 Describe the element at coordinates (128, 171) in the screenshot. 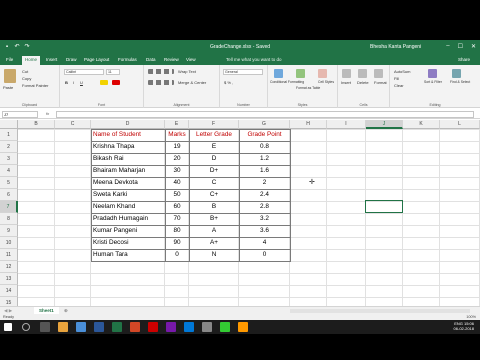

I see `table-cell: Bhairam Maharjan` at that location.